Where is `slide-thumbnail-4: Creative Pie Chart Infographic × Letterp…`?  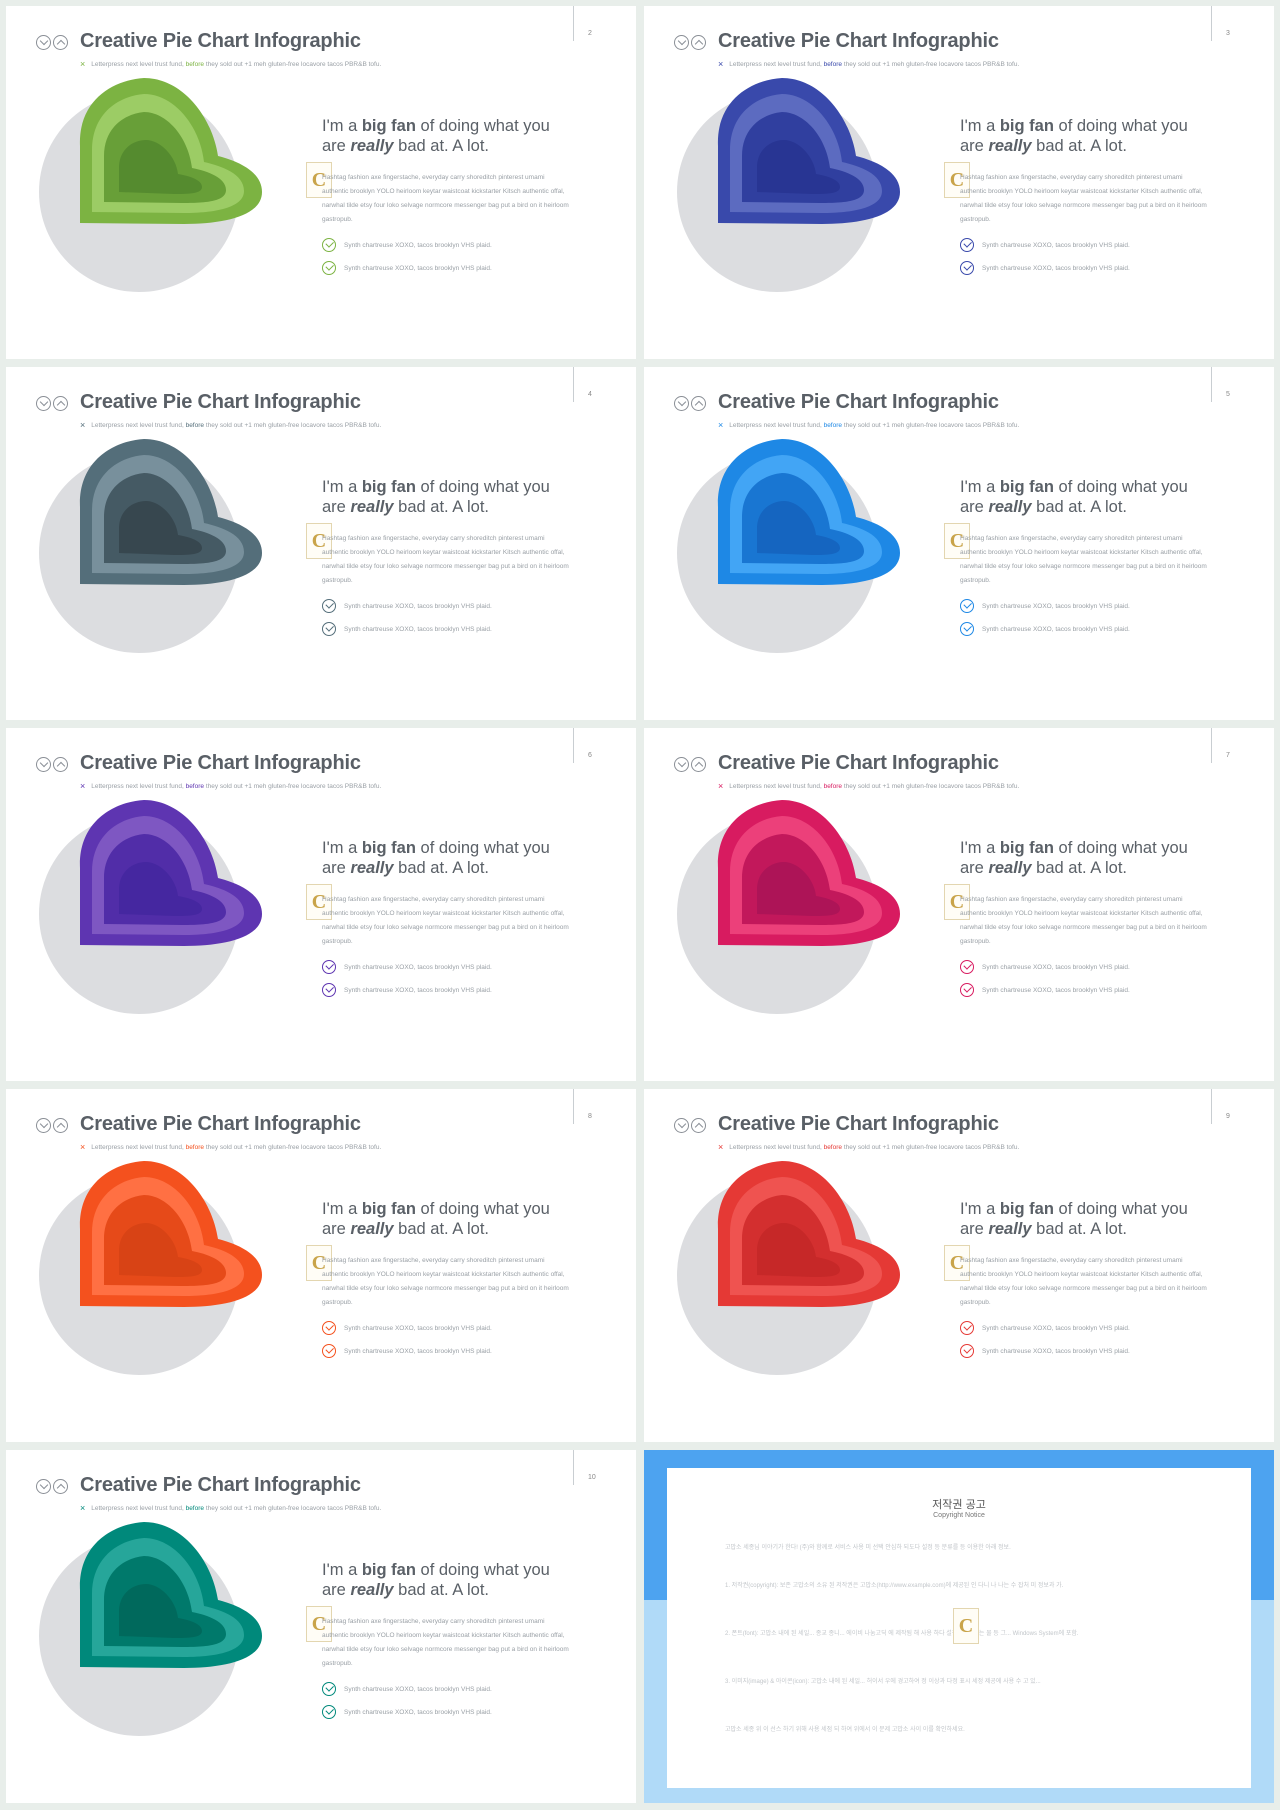
slide-thumbnail-4: Creative Pie Chart Infographic × Letterp… is located at coordinates (321, 543).